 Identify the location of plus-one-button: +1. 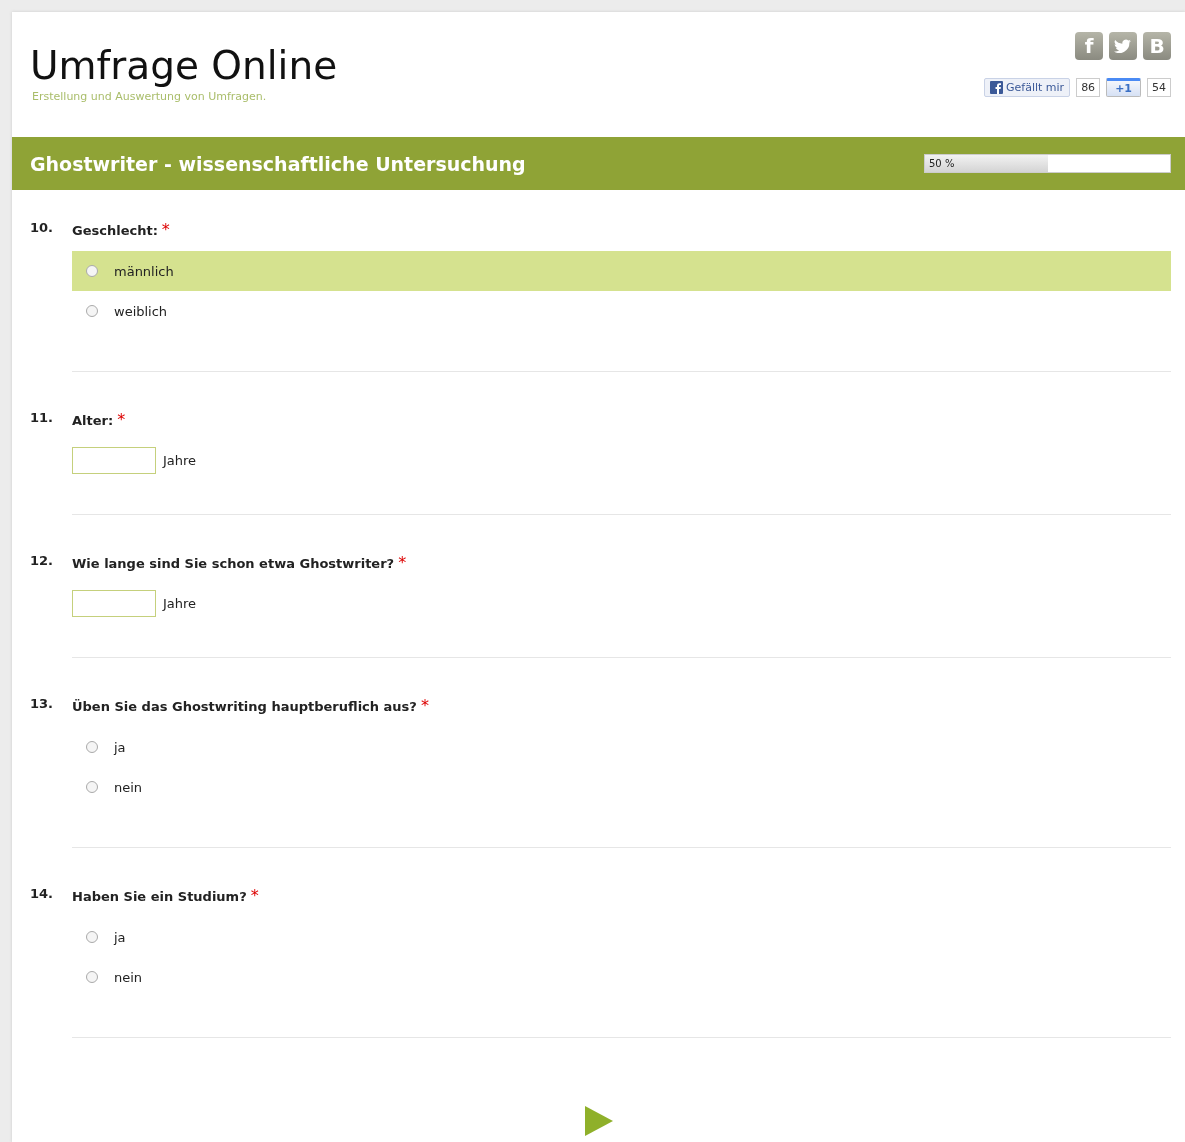
(1123, 87).